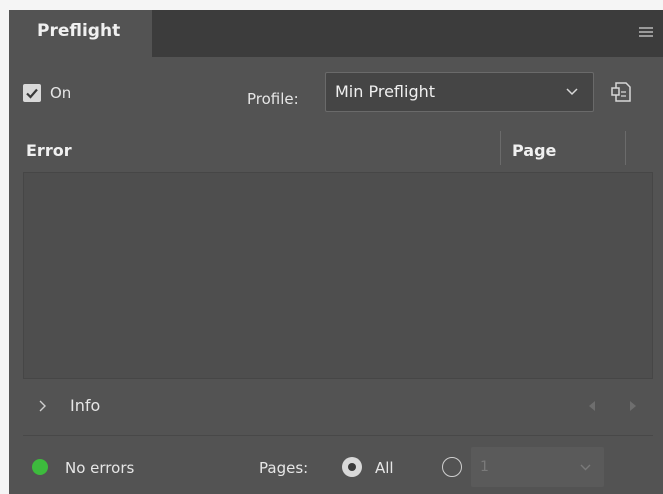 The image size is (663, 494). Describe the element at coordinates (336, 33) in the screenshot. I see `panel-tab-bar: Preflight` at that location.